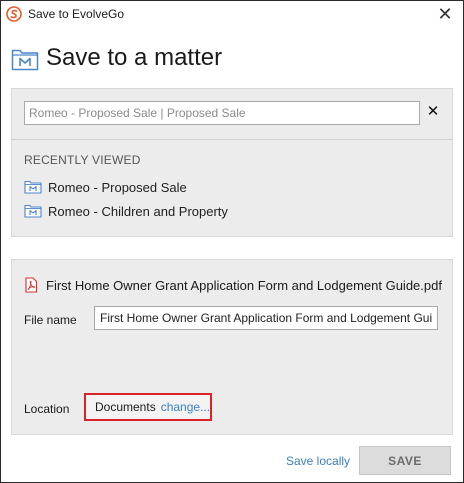 The image size is (464, 483). Describe the element at coordinates (31, 285) in the screenshot. I see `pdf-icon` at that location.